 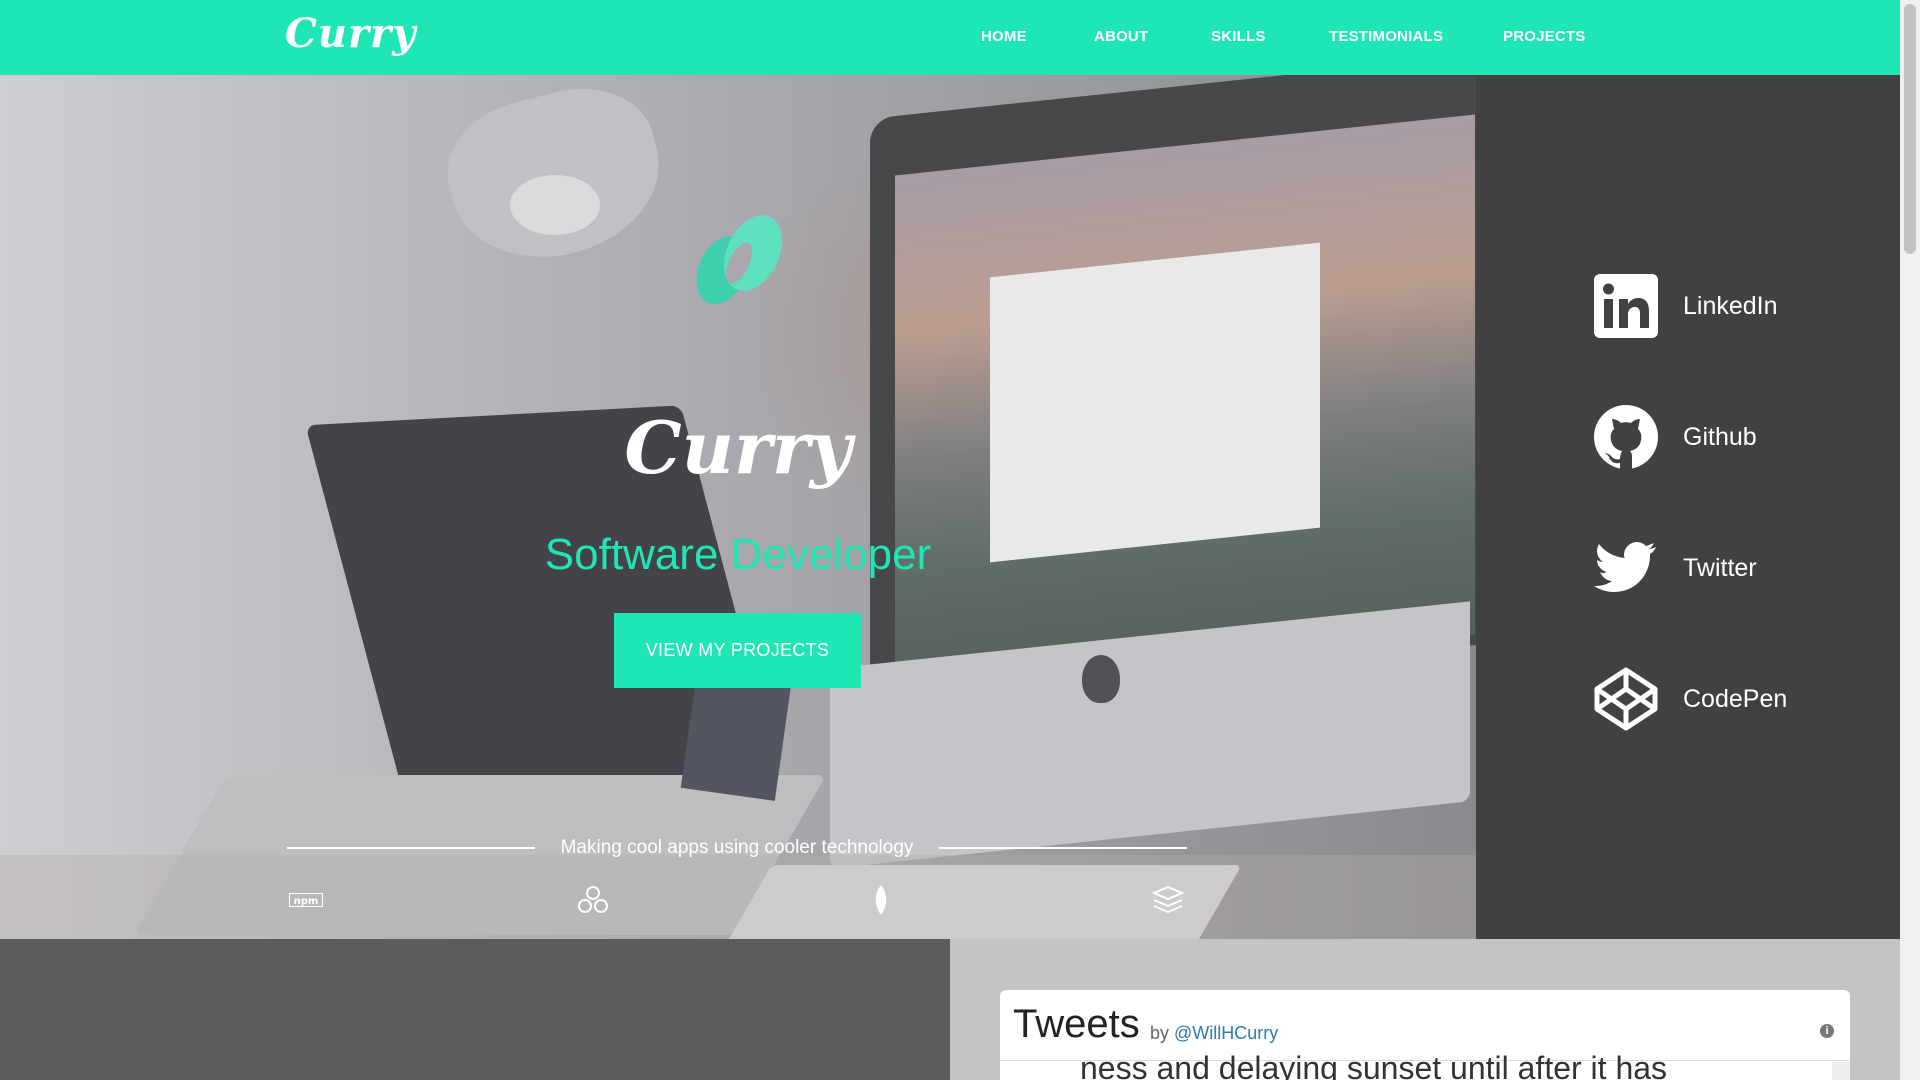 What do you see at coordinates (1910, 540) in the screenshot?
I see `page-scrollbar` at bounding box center [1910, 540].